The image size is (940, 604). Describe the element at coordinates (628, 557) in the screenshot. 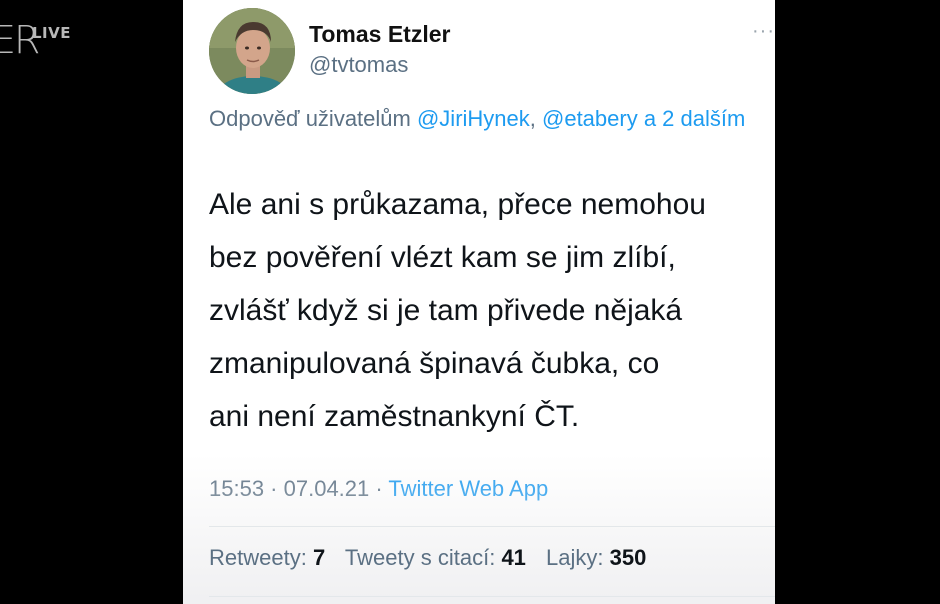

I see `likes-count: 350` at that location.